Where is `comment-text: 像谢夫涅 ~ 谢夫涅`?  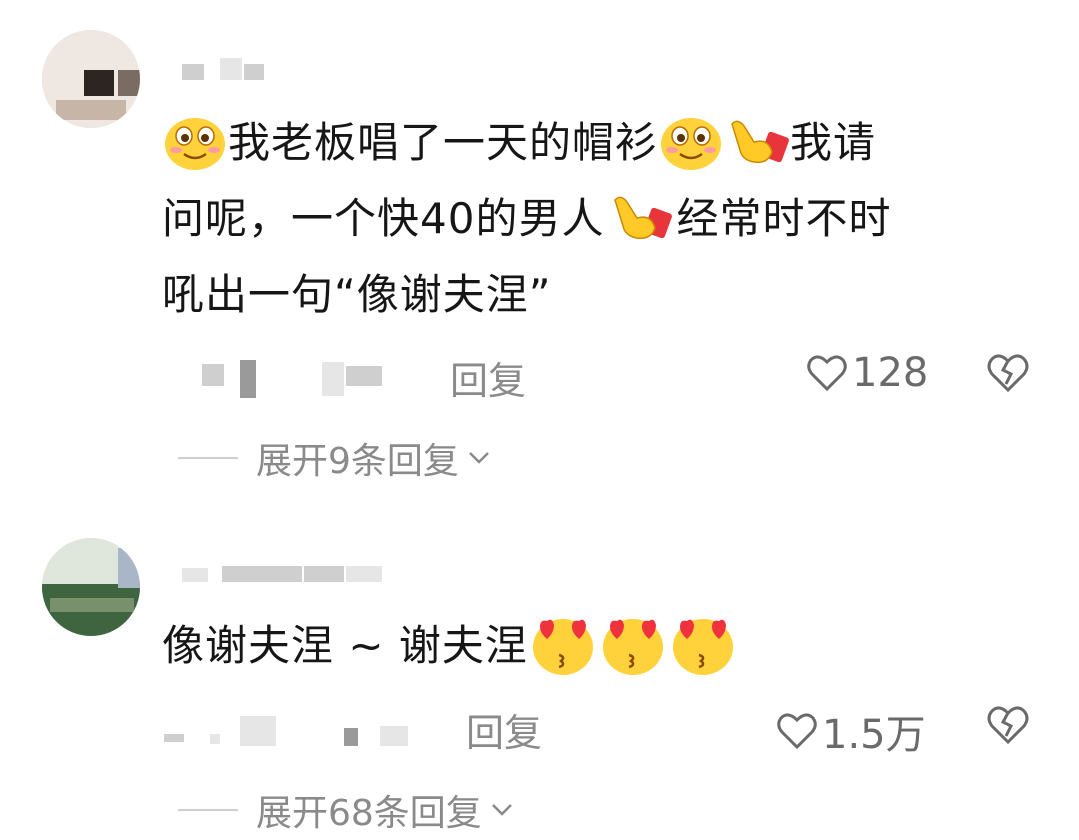
comment-text: 像谢夫涅 ~ 谢夫涅 is located at coordinates (602, 646).